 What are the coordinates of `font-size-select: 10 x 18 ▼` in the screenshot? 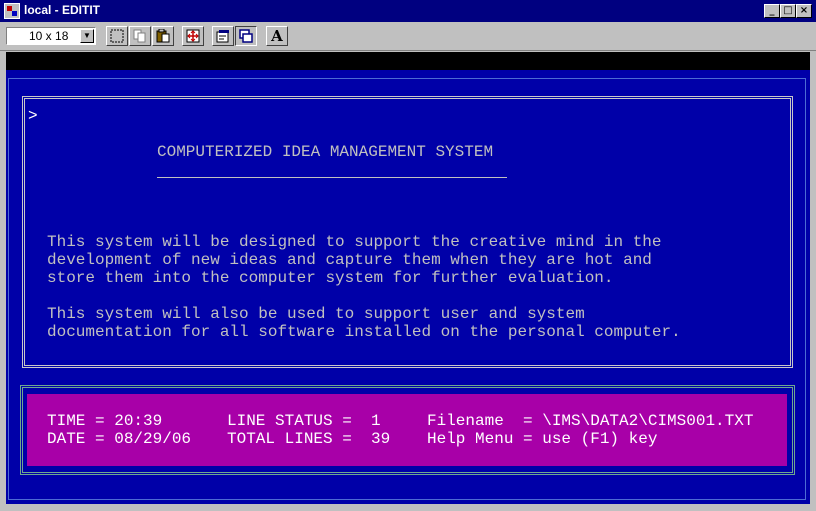 It's located at (51, 36).